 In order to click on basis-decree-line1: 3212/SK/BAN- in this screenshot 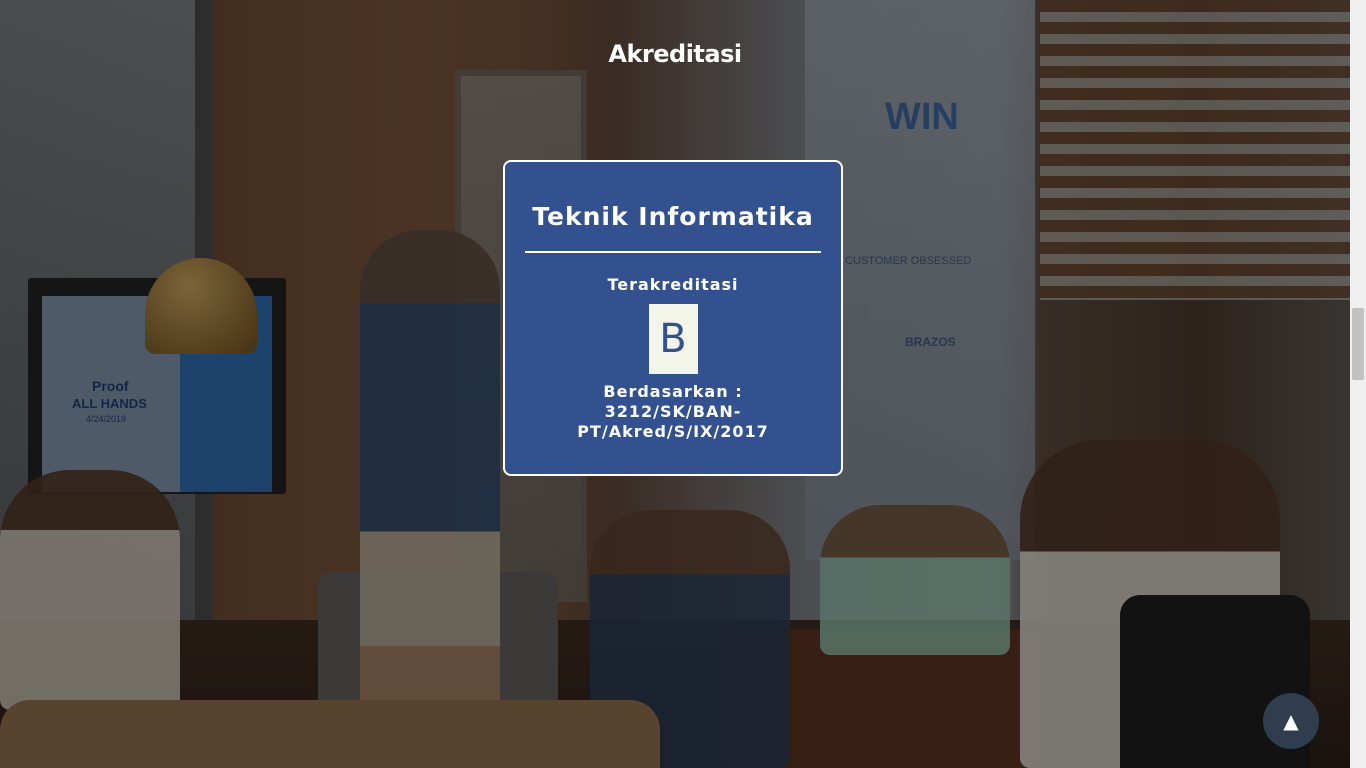, I will do `click(673, 411)`.